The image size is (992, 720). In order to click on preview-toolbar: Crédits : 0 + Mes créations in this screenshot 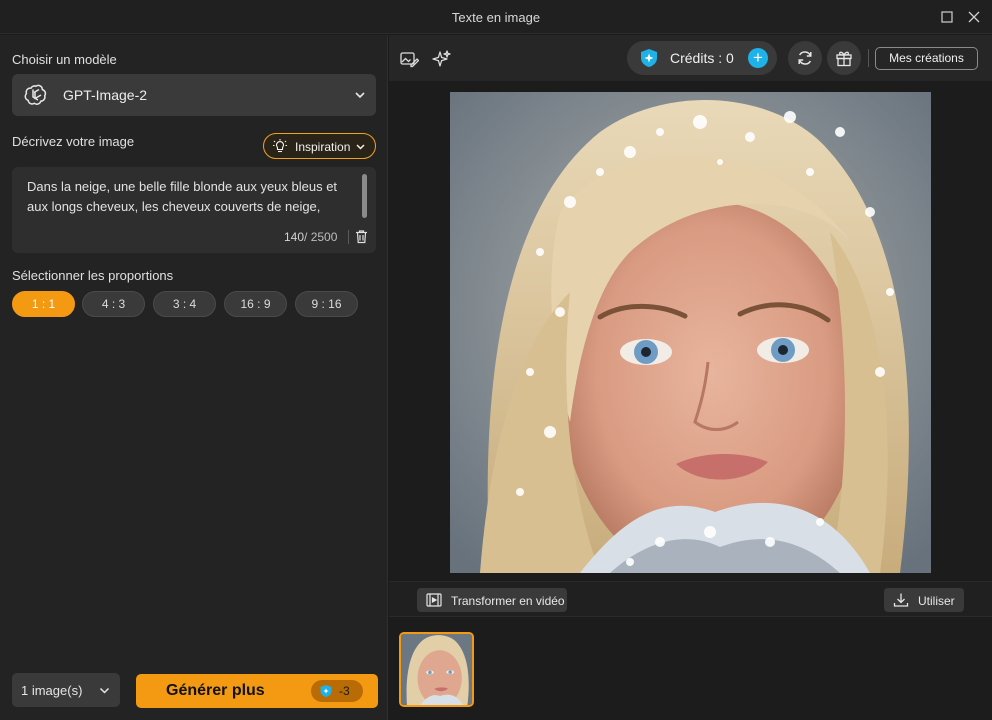, I will do `click(690, 58)`.